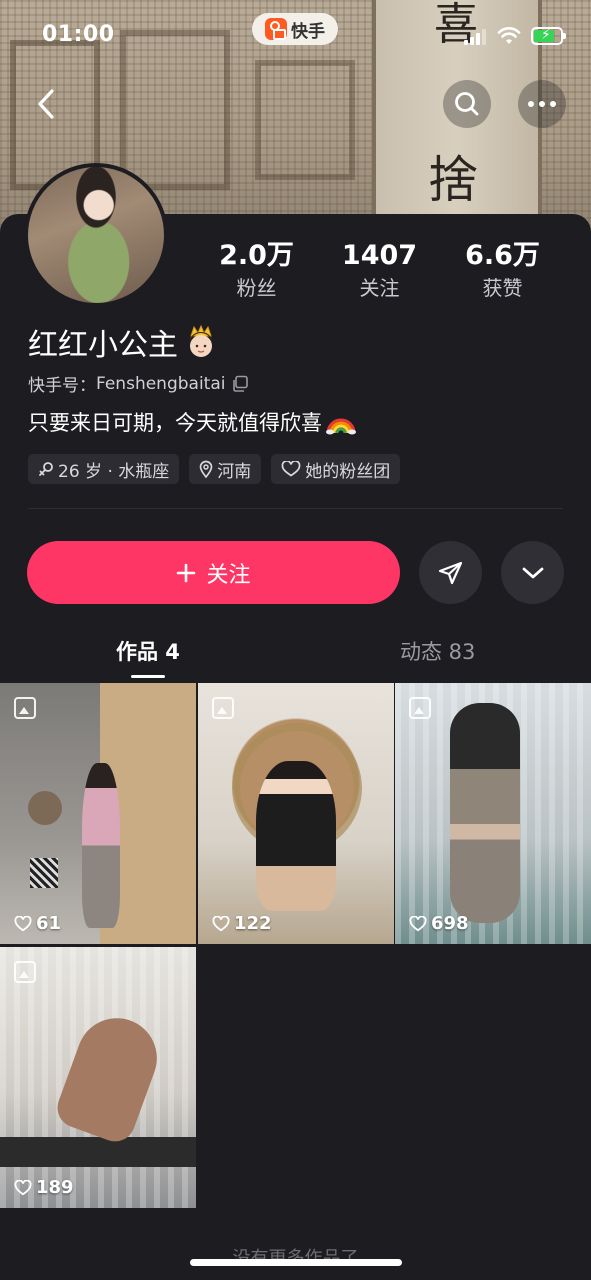 Image resolution: width=591 pixels, height=1280 pixels. I want to click on battery-icon: ⚡, so click(548, 36).